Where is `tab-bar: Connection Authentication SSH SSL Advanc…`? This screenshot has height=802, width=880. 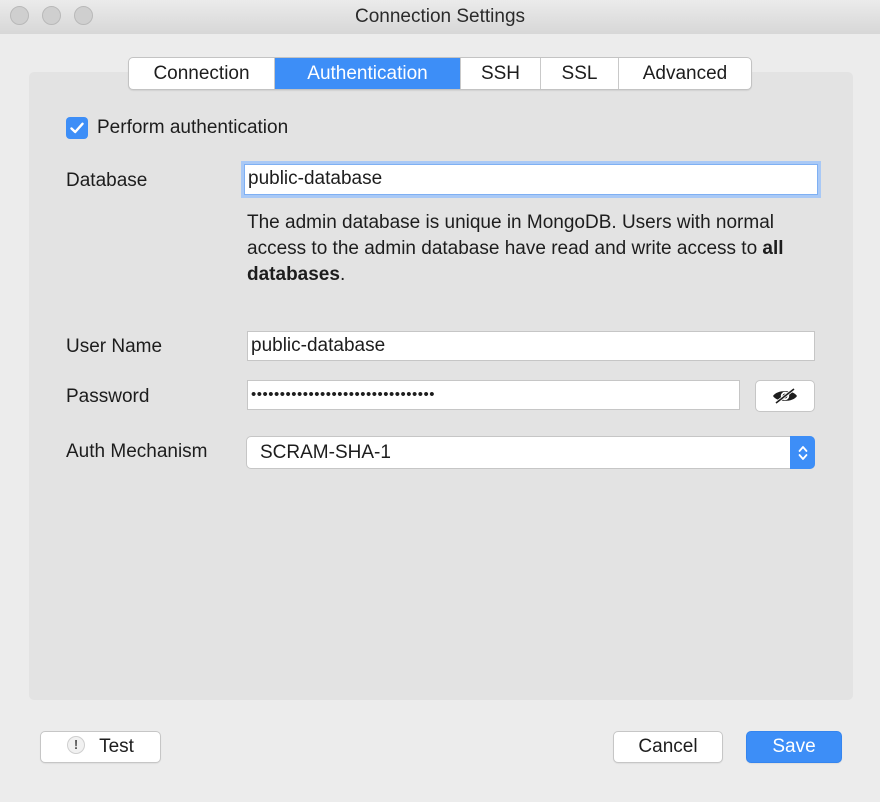
tab-bar: Connection Authentication SSH SSL Advanc… is located at coordinates (440, 73).